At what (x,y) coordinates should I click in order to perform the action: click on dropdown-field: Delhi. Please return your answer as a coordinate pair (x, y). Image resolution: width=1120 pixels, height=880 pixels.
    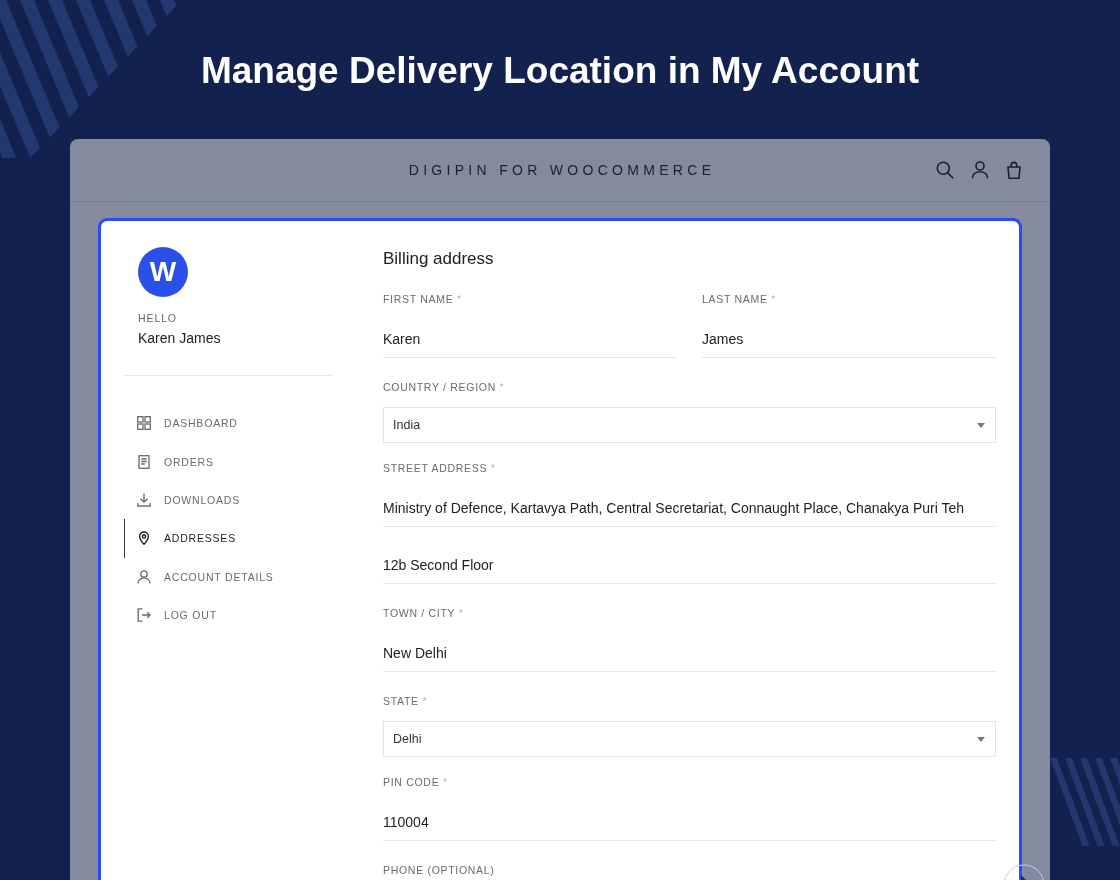
    Looking at the image, I should click on (689, 739).